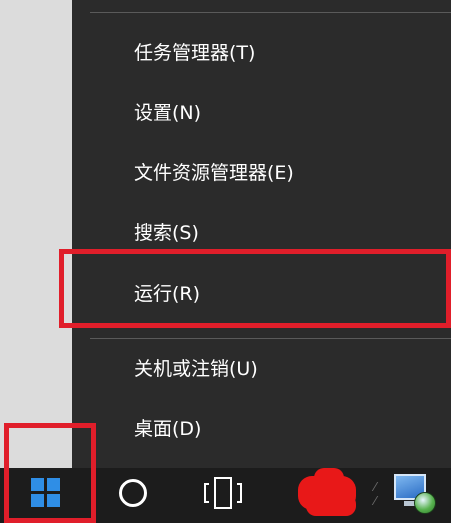 This screenshot has height=523, width=451. I want to click on redacted-app-icon, so click(328, 492).